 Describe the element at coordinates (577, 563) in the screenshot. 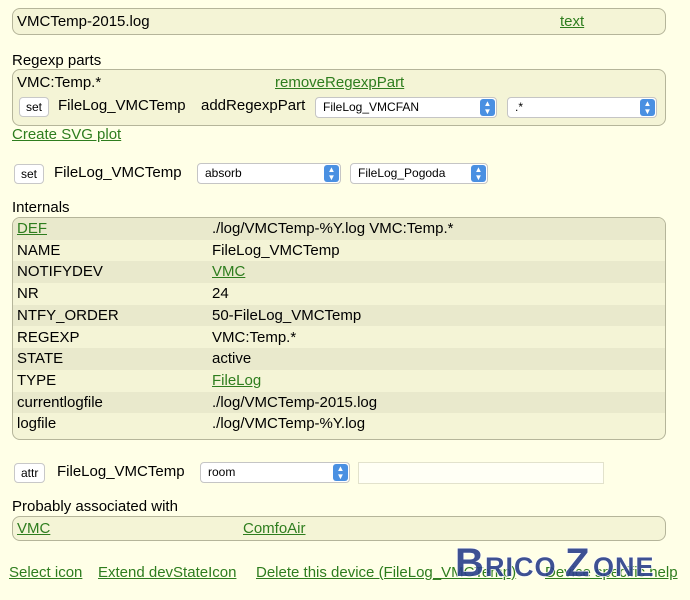

I see `svg-text: Z` at that location.